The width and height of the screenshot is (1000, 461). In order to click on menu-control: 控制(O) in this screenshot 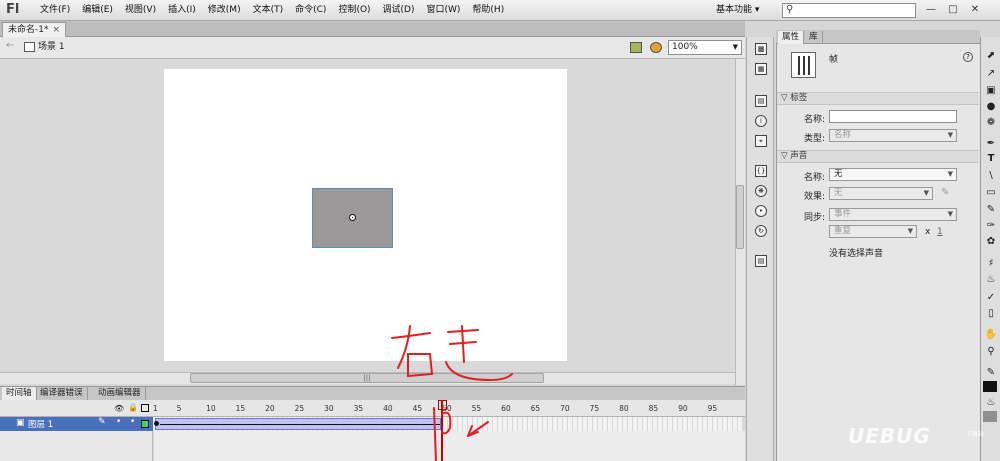, I will do `click(354, 10)`.